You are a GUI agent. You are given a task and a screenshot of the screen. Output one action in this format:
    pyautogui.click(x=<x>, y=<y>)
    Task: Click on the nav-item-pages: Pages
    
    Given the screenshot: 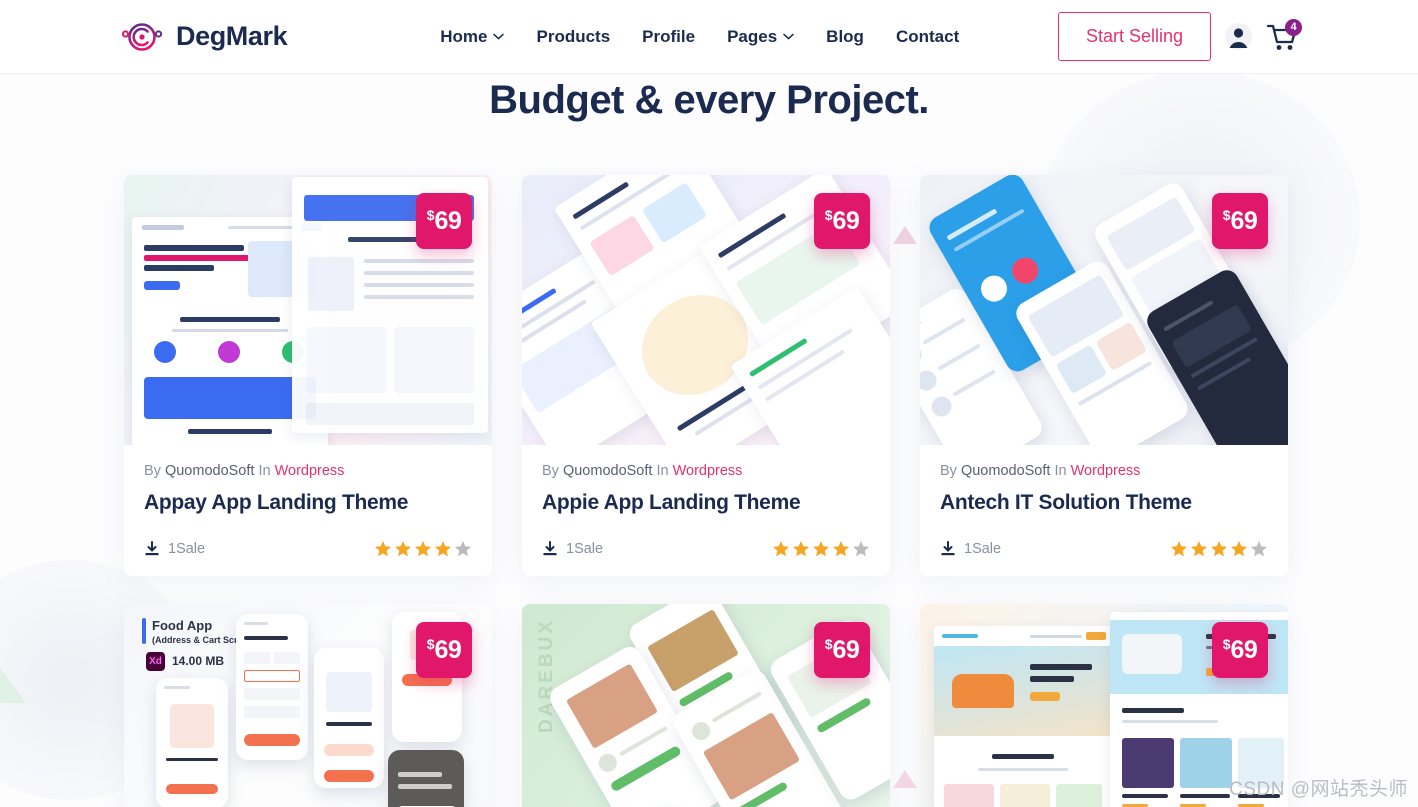 What is the action you would take?
    pyautogui.click(x=760, y=37)
    